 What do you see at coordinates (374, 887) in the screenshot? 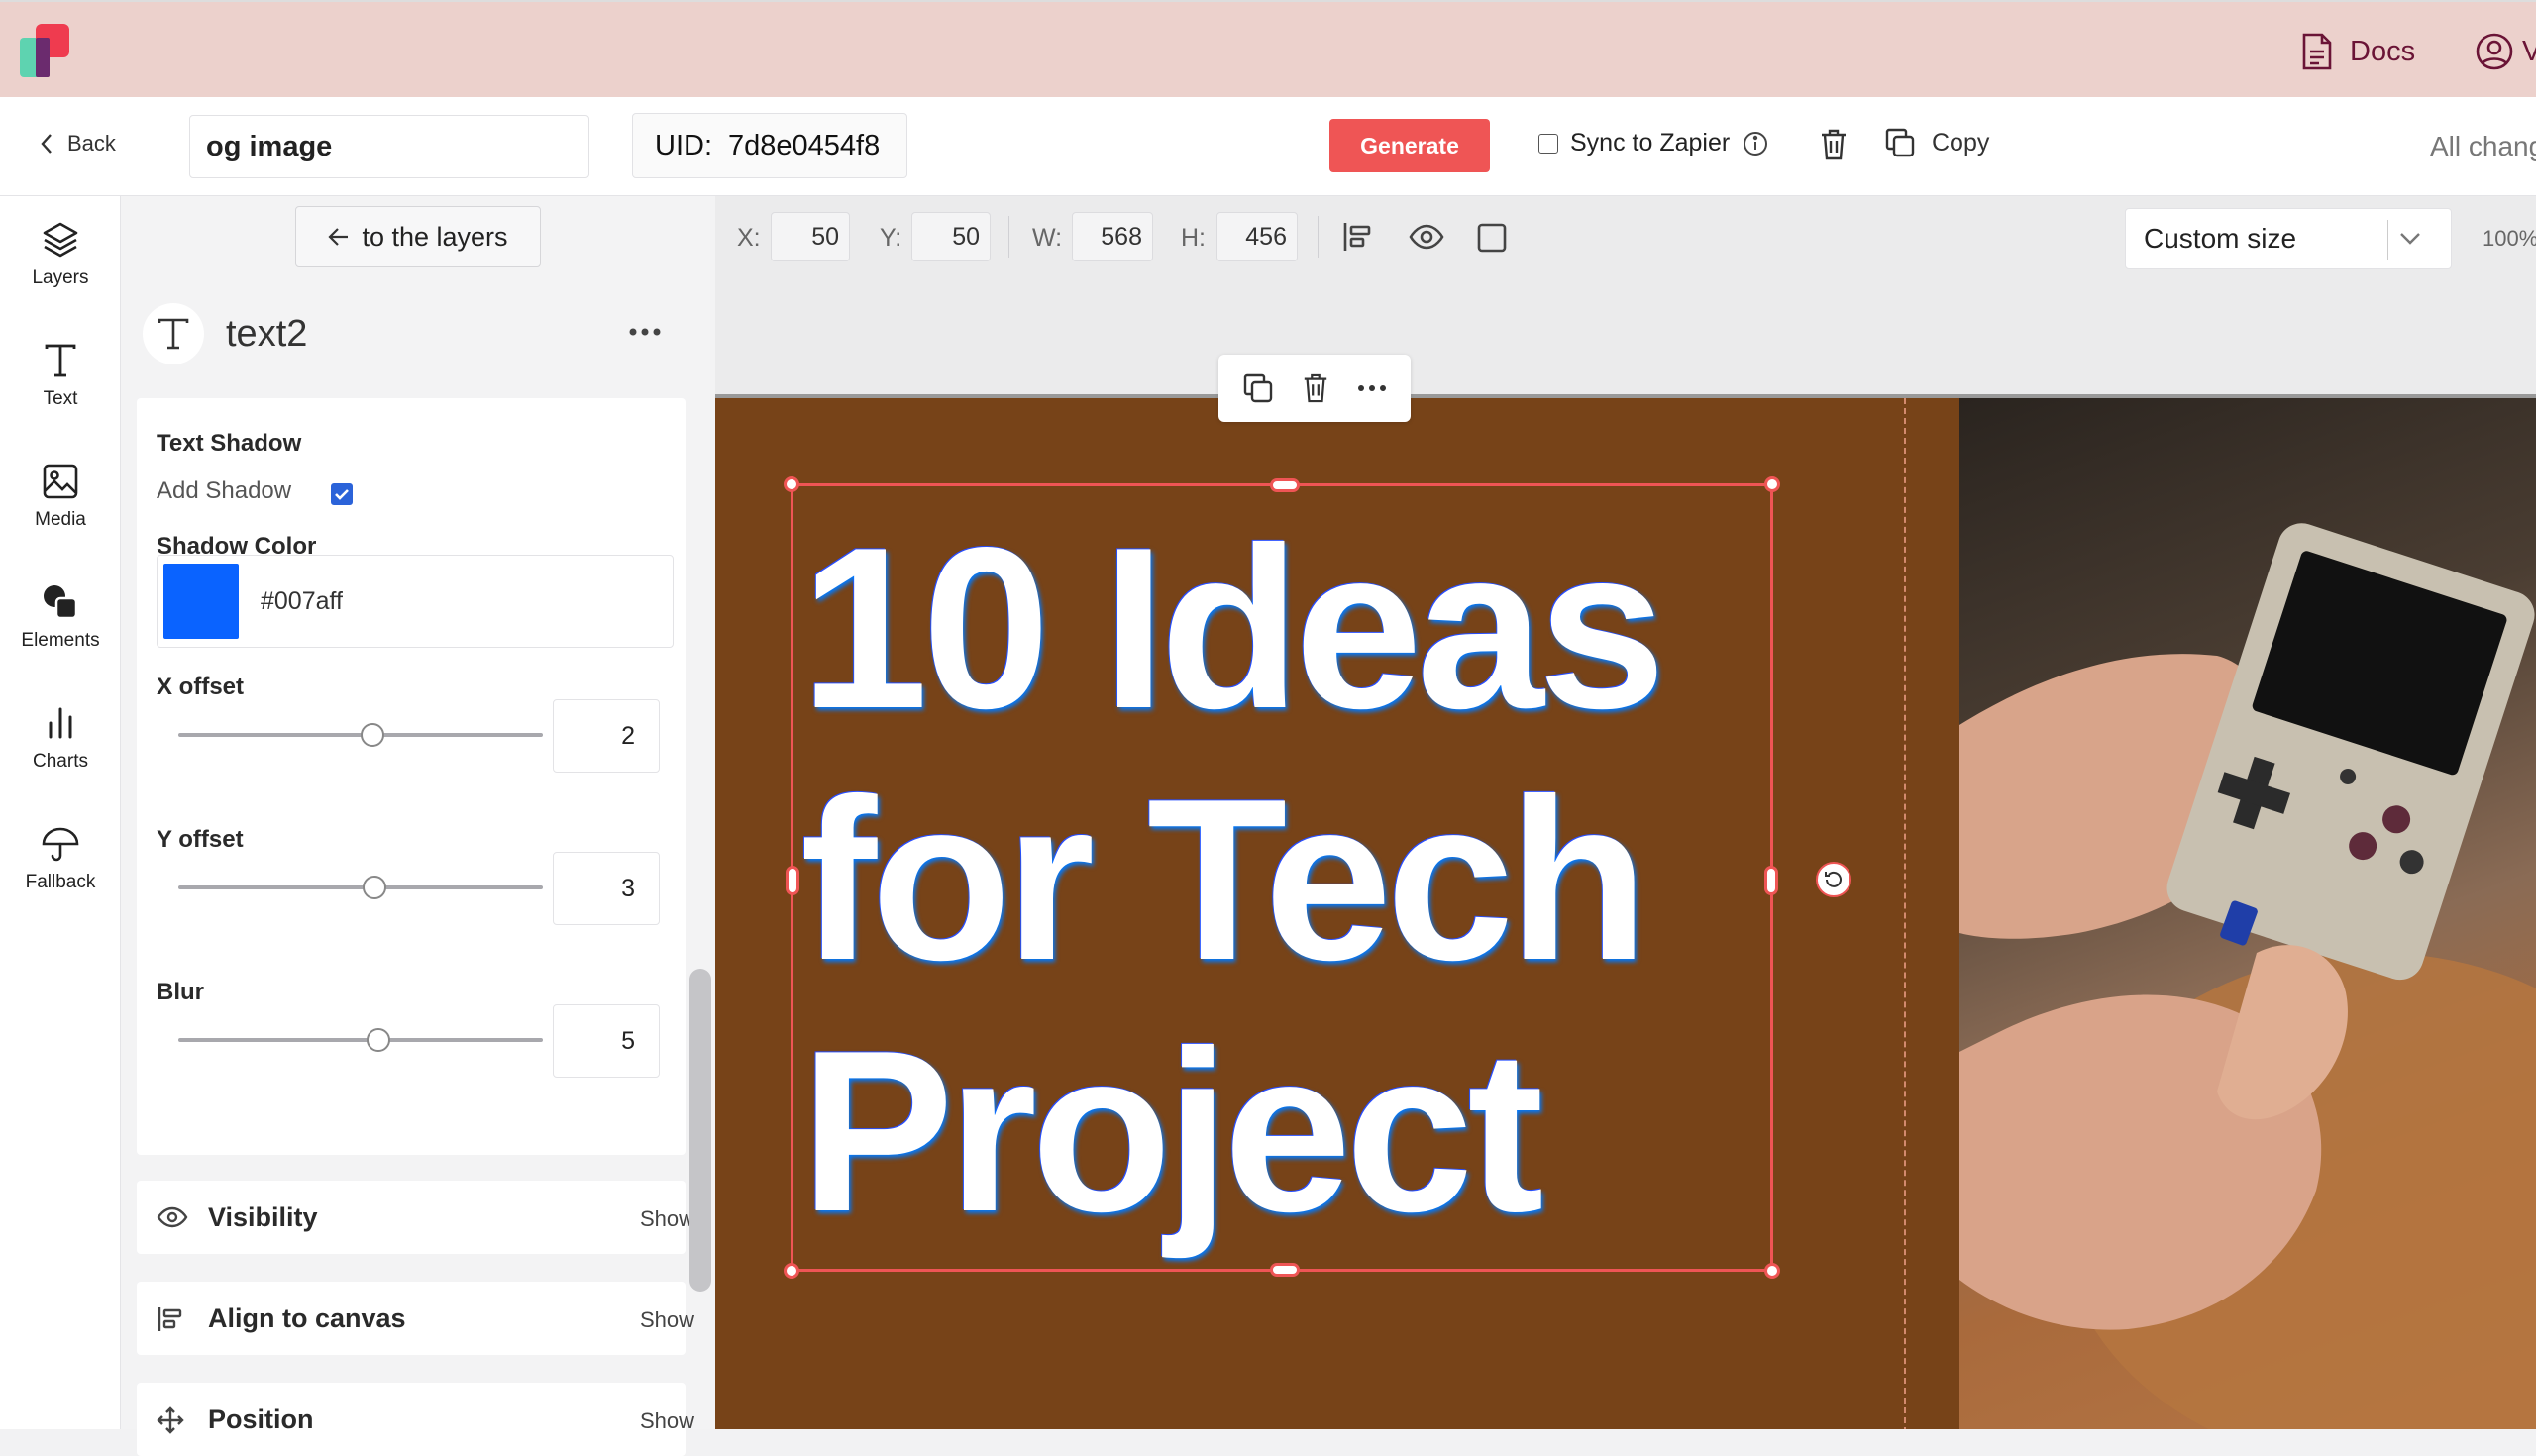
I see `y-offset-slider-thumb` at bounding box center [374, 887].